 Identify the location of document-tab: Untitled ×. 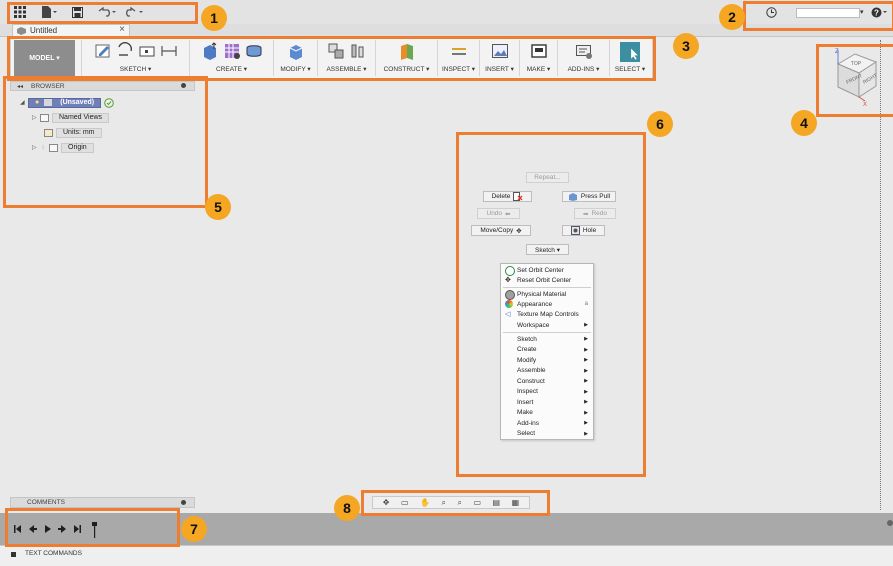
(71, 30).